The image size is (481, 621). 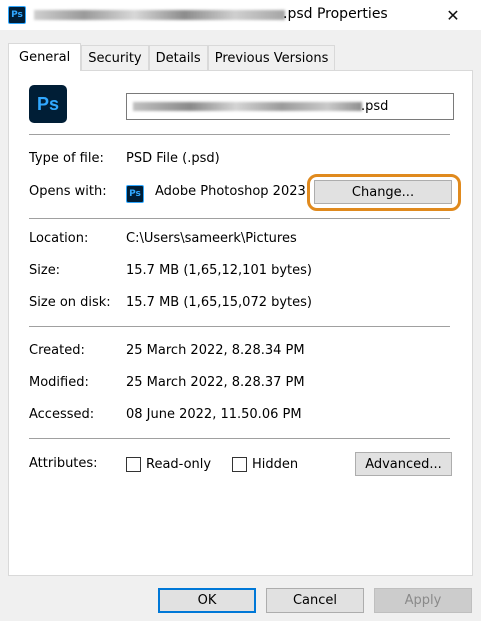 What do you see at coordinates (45, 57) in the screenshot?
I see `tab-general: General` at bounding box center [45, 57].